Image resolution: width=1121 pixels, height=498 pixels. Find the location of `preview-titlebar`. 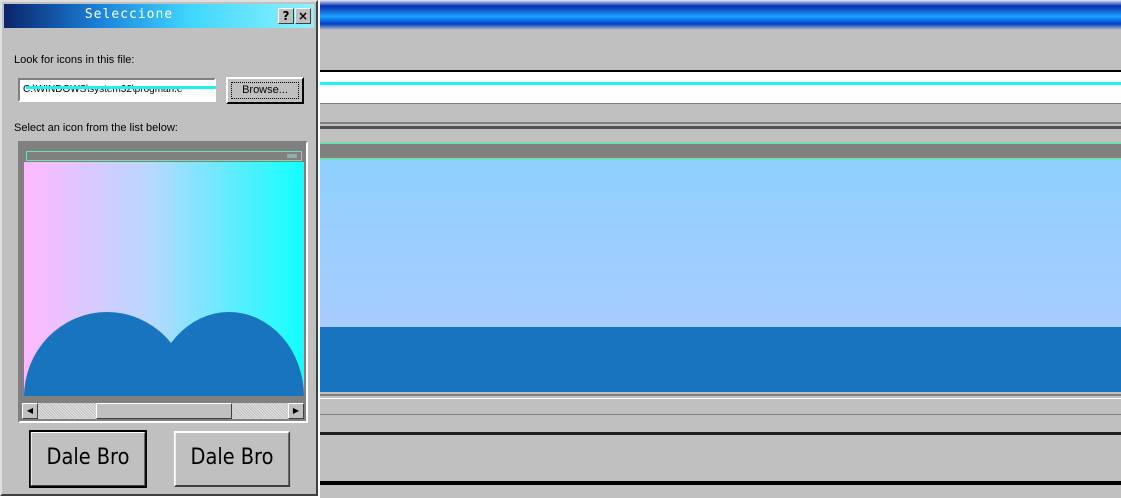

preview-titlebar is located at coordinates (164, 156).